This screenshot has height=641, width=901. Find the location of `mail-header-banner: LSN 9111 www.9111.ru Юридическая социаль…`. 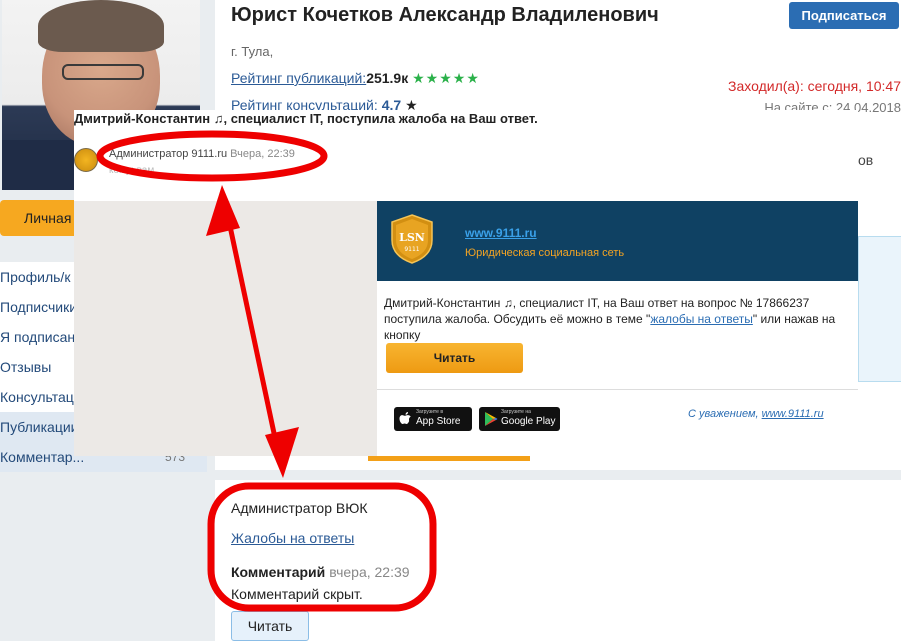

mail-header-banner: LSN 9111 www.9111.ru Юридическая социаль… is located at coordinates (617, 241).